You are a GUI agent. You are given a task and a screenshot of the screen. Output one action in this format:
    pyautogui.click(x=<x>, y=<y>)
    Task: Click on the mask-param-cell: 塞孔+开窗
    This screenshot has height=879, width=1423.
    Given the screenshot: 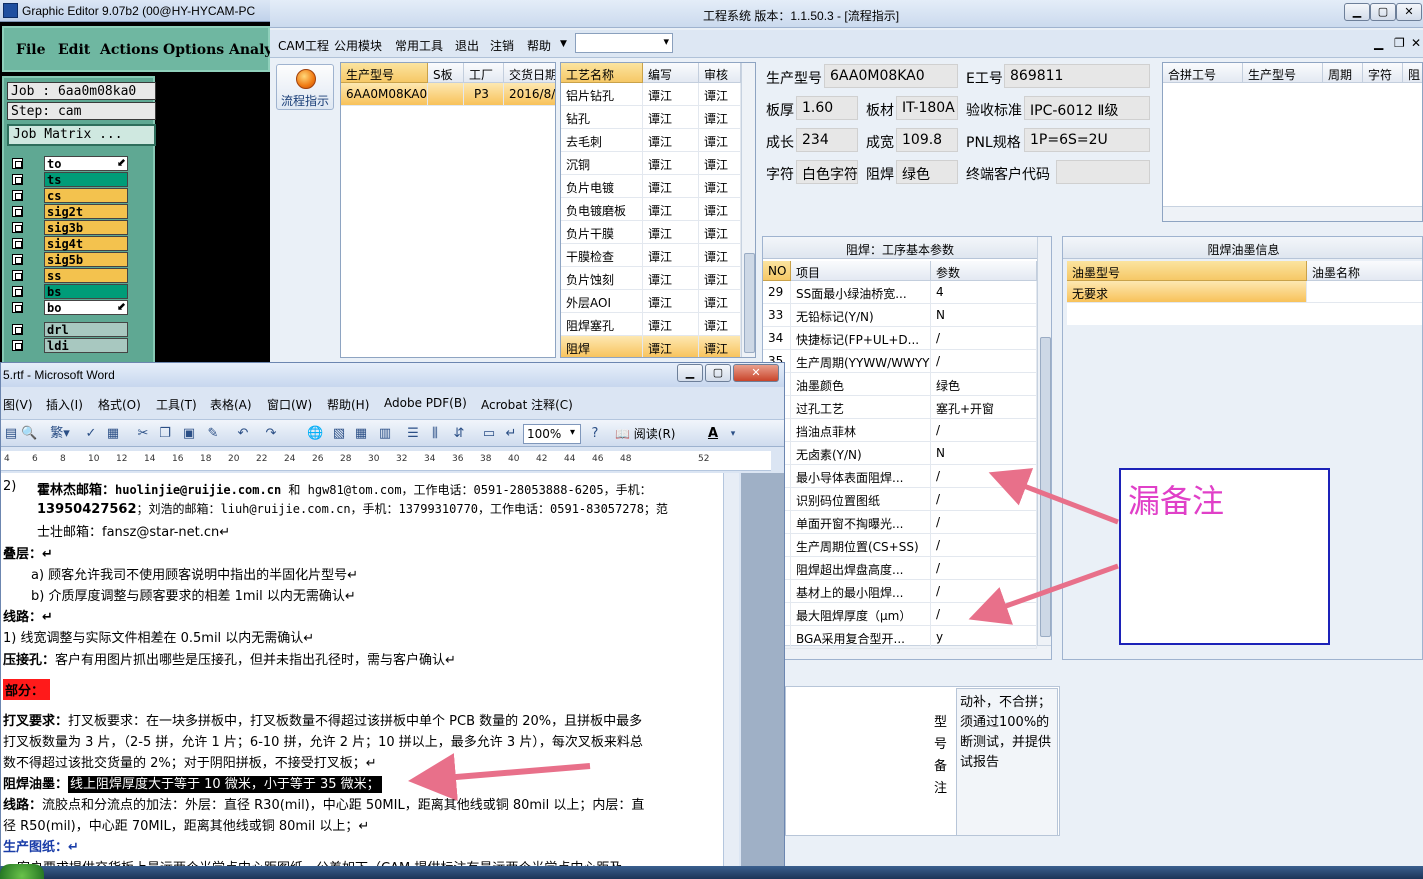 What is the action you would take?
    pyautogui.click(x=984, y=407)
    